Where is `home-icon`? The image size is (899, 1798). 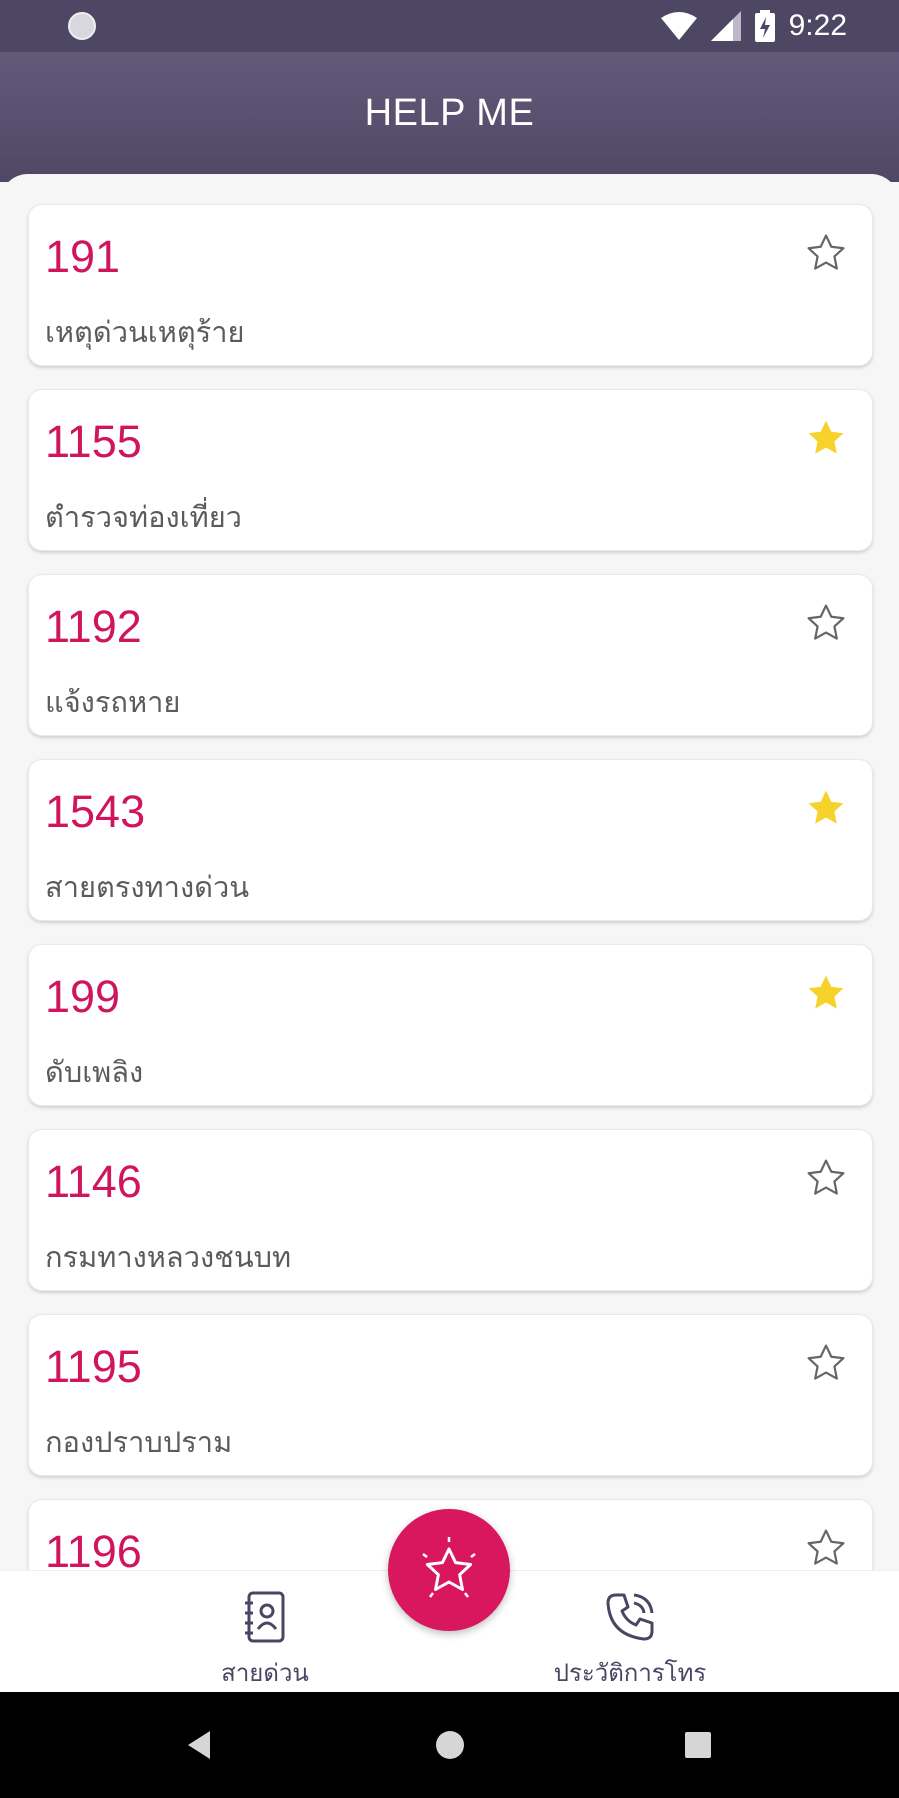
home-icon is located at coordinates (450, 1745).